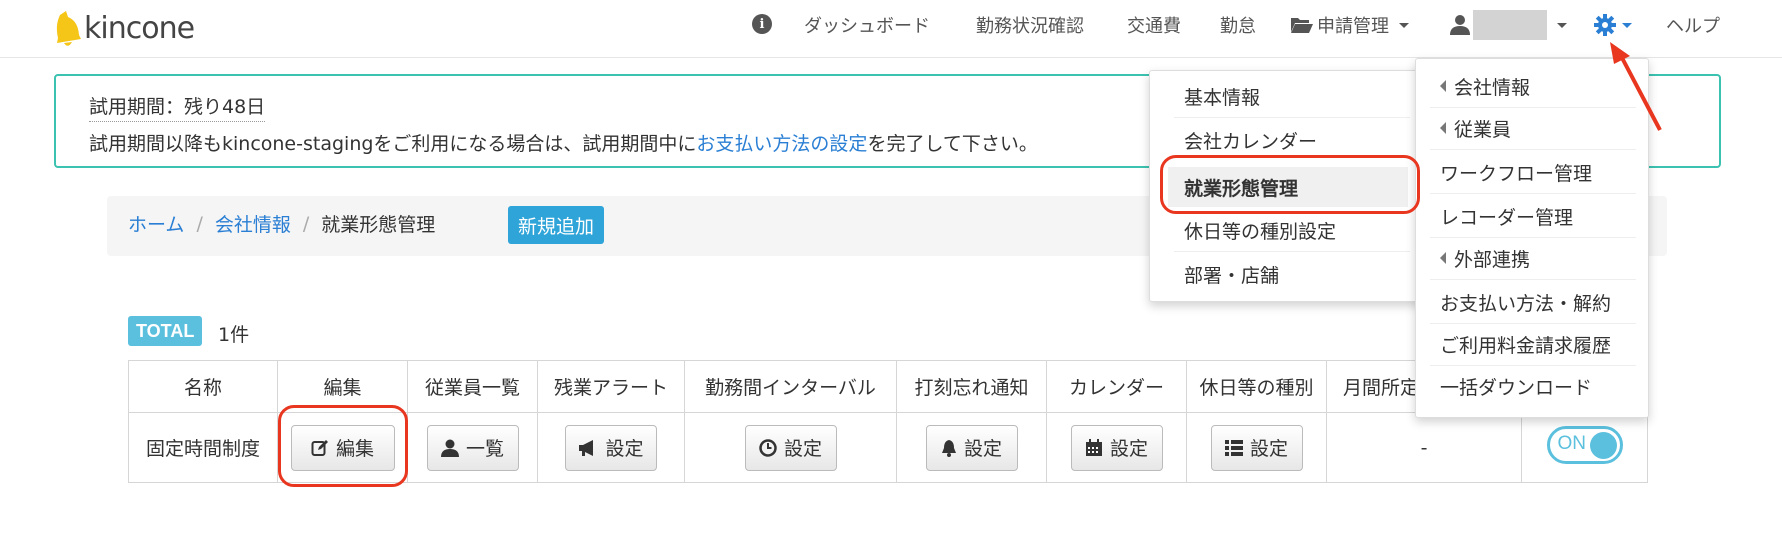  I want to click on list-icon, so click(1233, 447).